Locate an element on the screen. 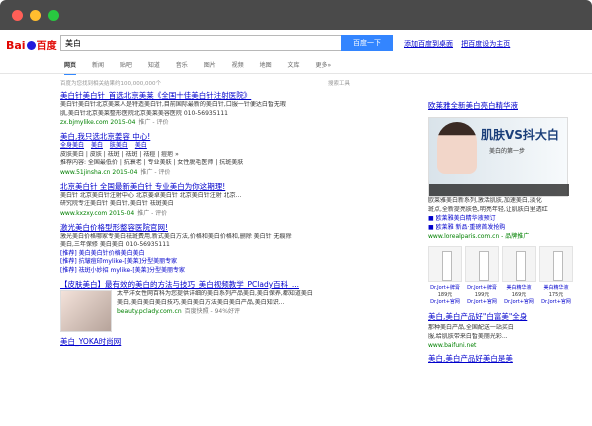 This screenshot has height=426, width=592. product-card: 美白精华液 169元 Dr.Jort+官网 is located at coordinates (519, 275).